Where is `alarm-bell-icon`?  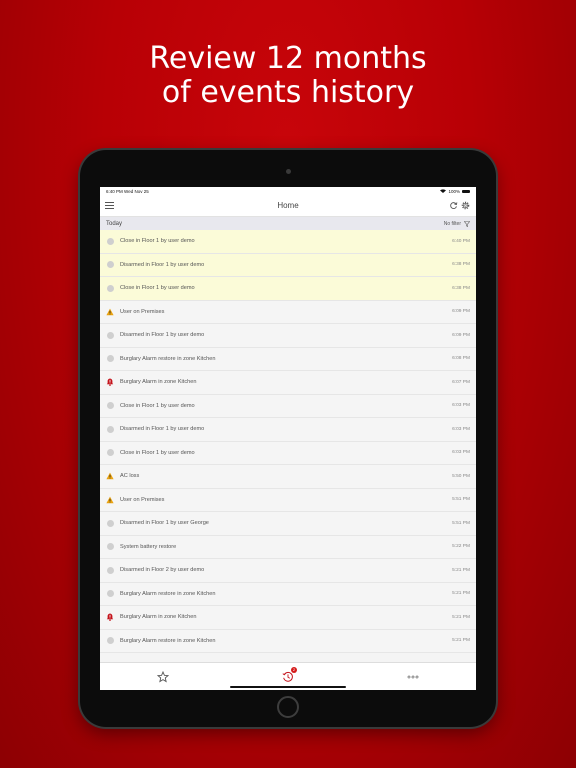 alarm-bell-icon is located at coordinates (110, 617).